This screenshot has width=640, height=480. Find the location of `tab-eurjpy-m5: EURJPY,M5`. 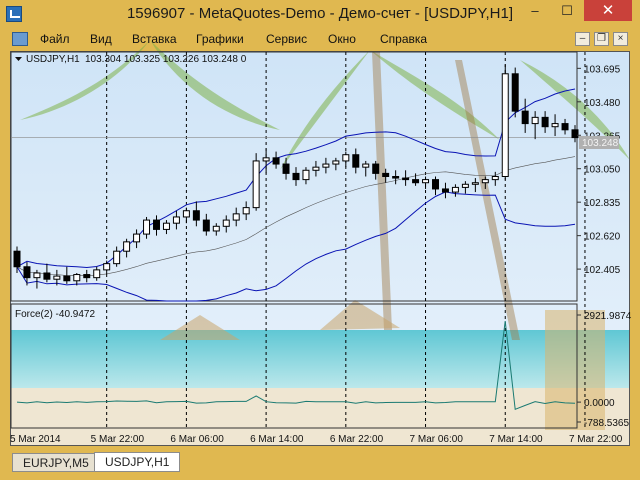

tab-eurjpy-m5: EURJPY,M5 is located at coordinates (56, 462).